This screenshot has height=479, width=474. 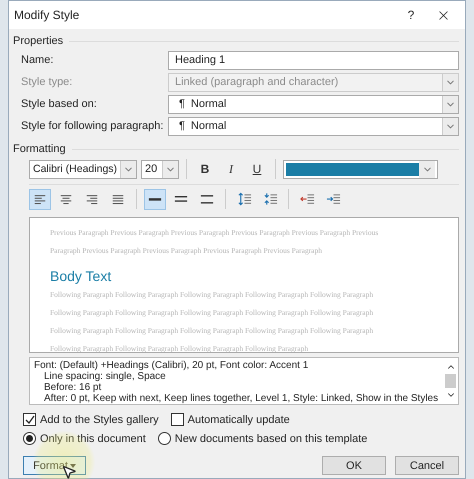 I want to click on field-label: Style based on:, so click(x=59, y=104).